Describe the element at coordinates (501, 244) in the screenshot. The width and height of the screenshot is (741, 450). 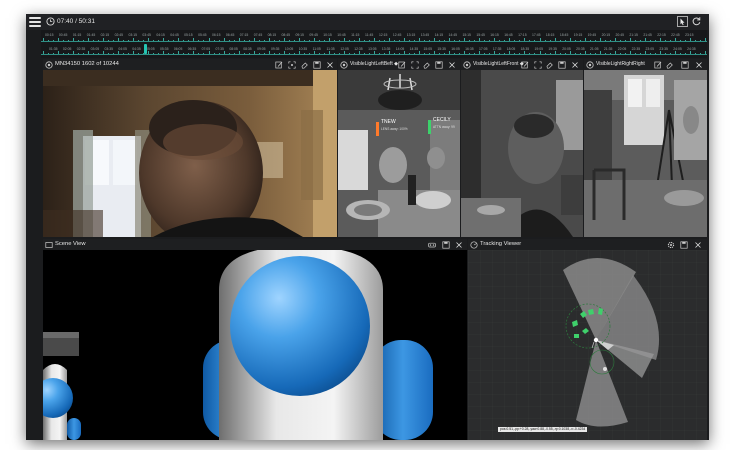
I see `tracking-viewer-title: Tracking Viewer` at that location.